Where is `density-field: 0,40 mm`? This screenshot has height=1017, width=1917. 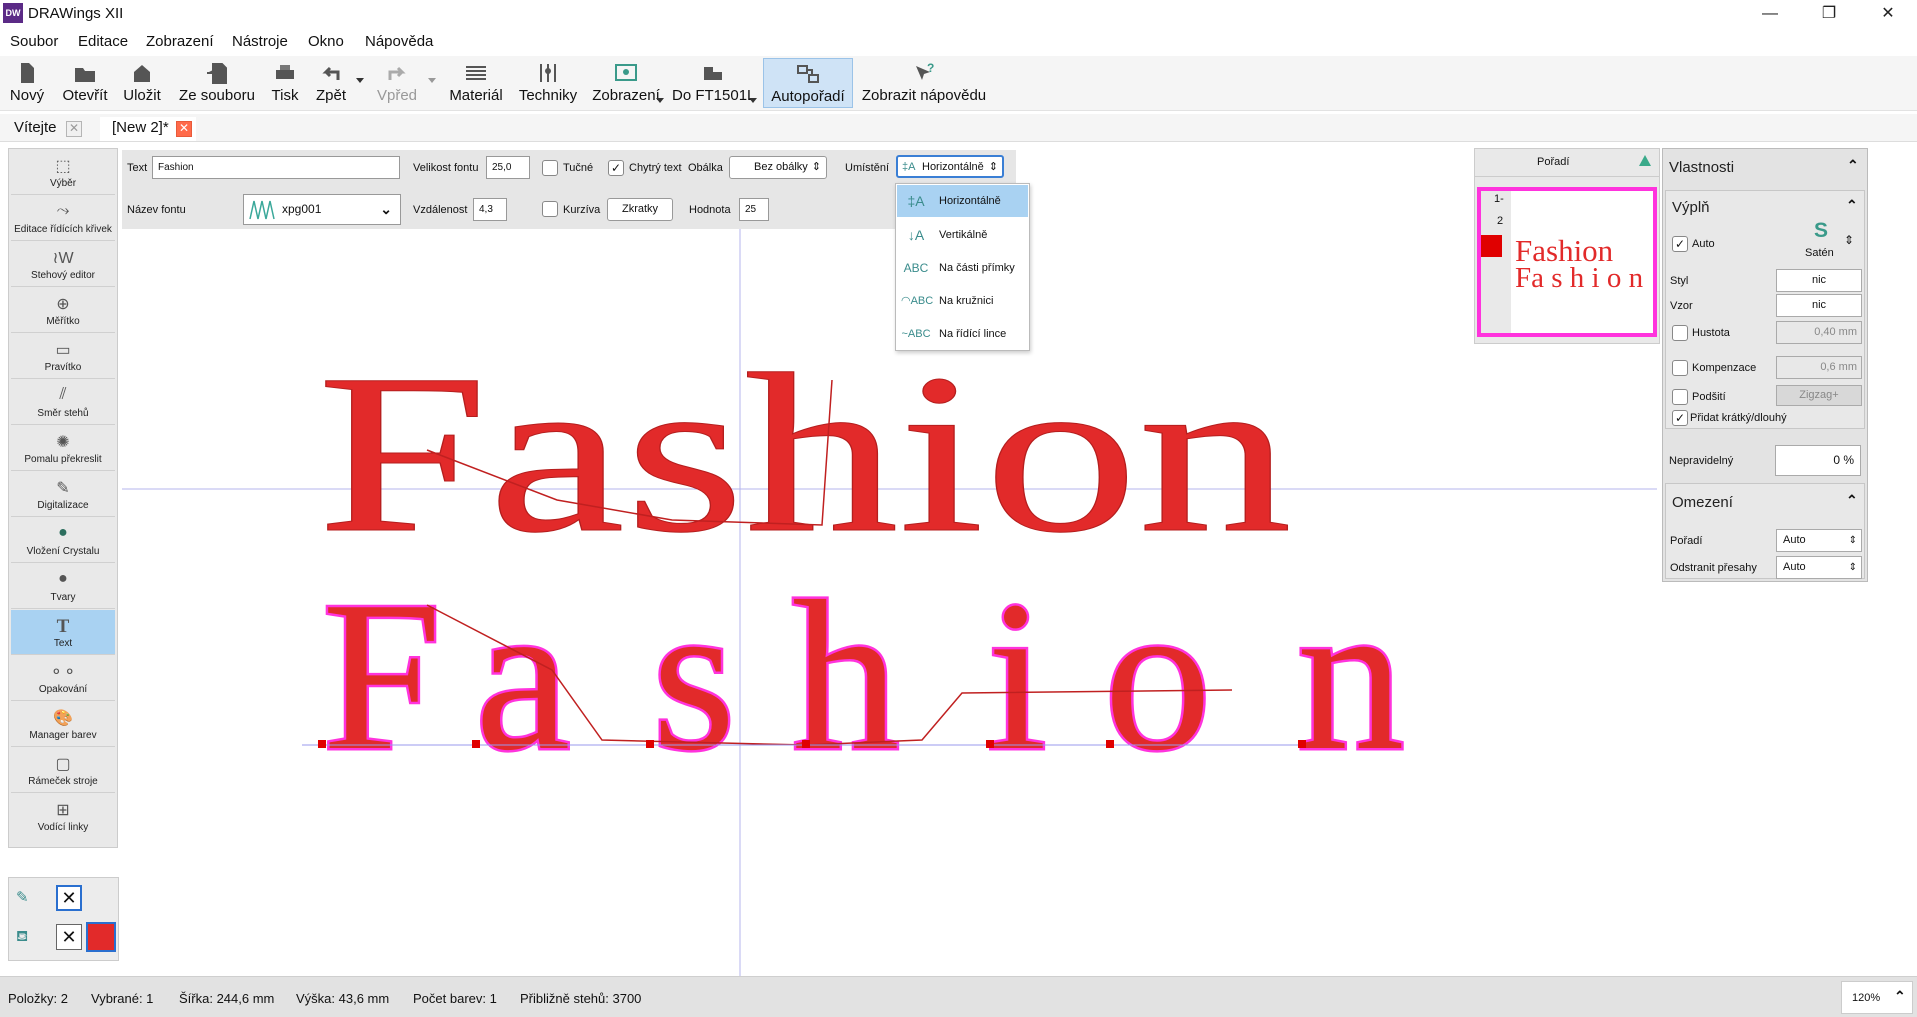
density-field: 0,40 mm is located at coordinates (1819, 332).